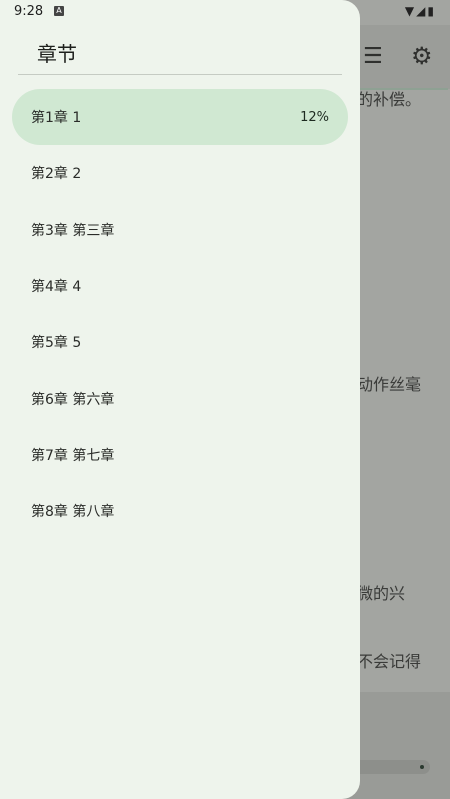  Describe the element at coordinates (73, 230) in the screenshot. I see `chapter-label: 第3章 第三章` at that location.